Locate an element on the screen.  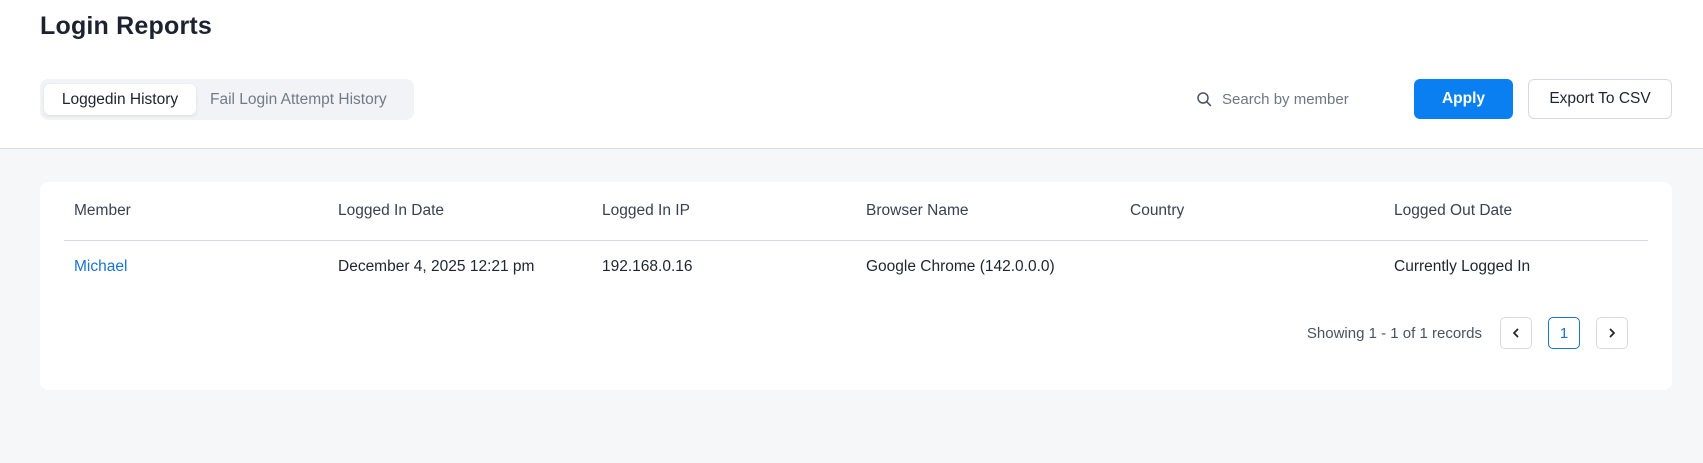
logged-in-date-cell: December 4, 2025 12:21 pm is located at coordinates (436, 266).